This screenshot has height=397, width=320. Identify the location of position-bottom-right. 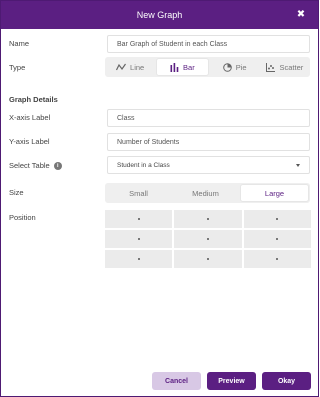
(277, 259).